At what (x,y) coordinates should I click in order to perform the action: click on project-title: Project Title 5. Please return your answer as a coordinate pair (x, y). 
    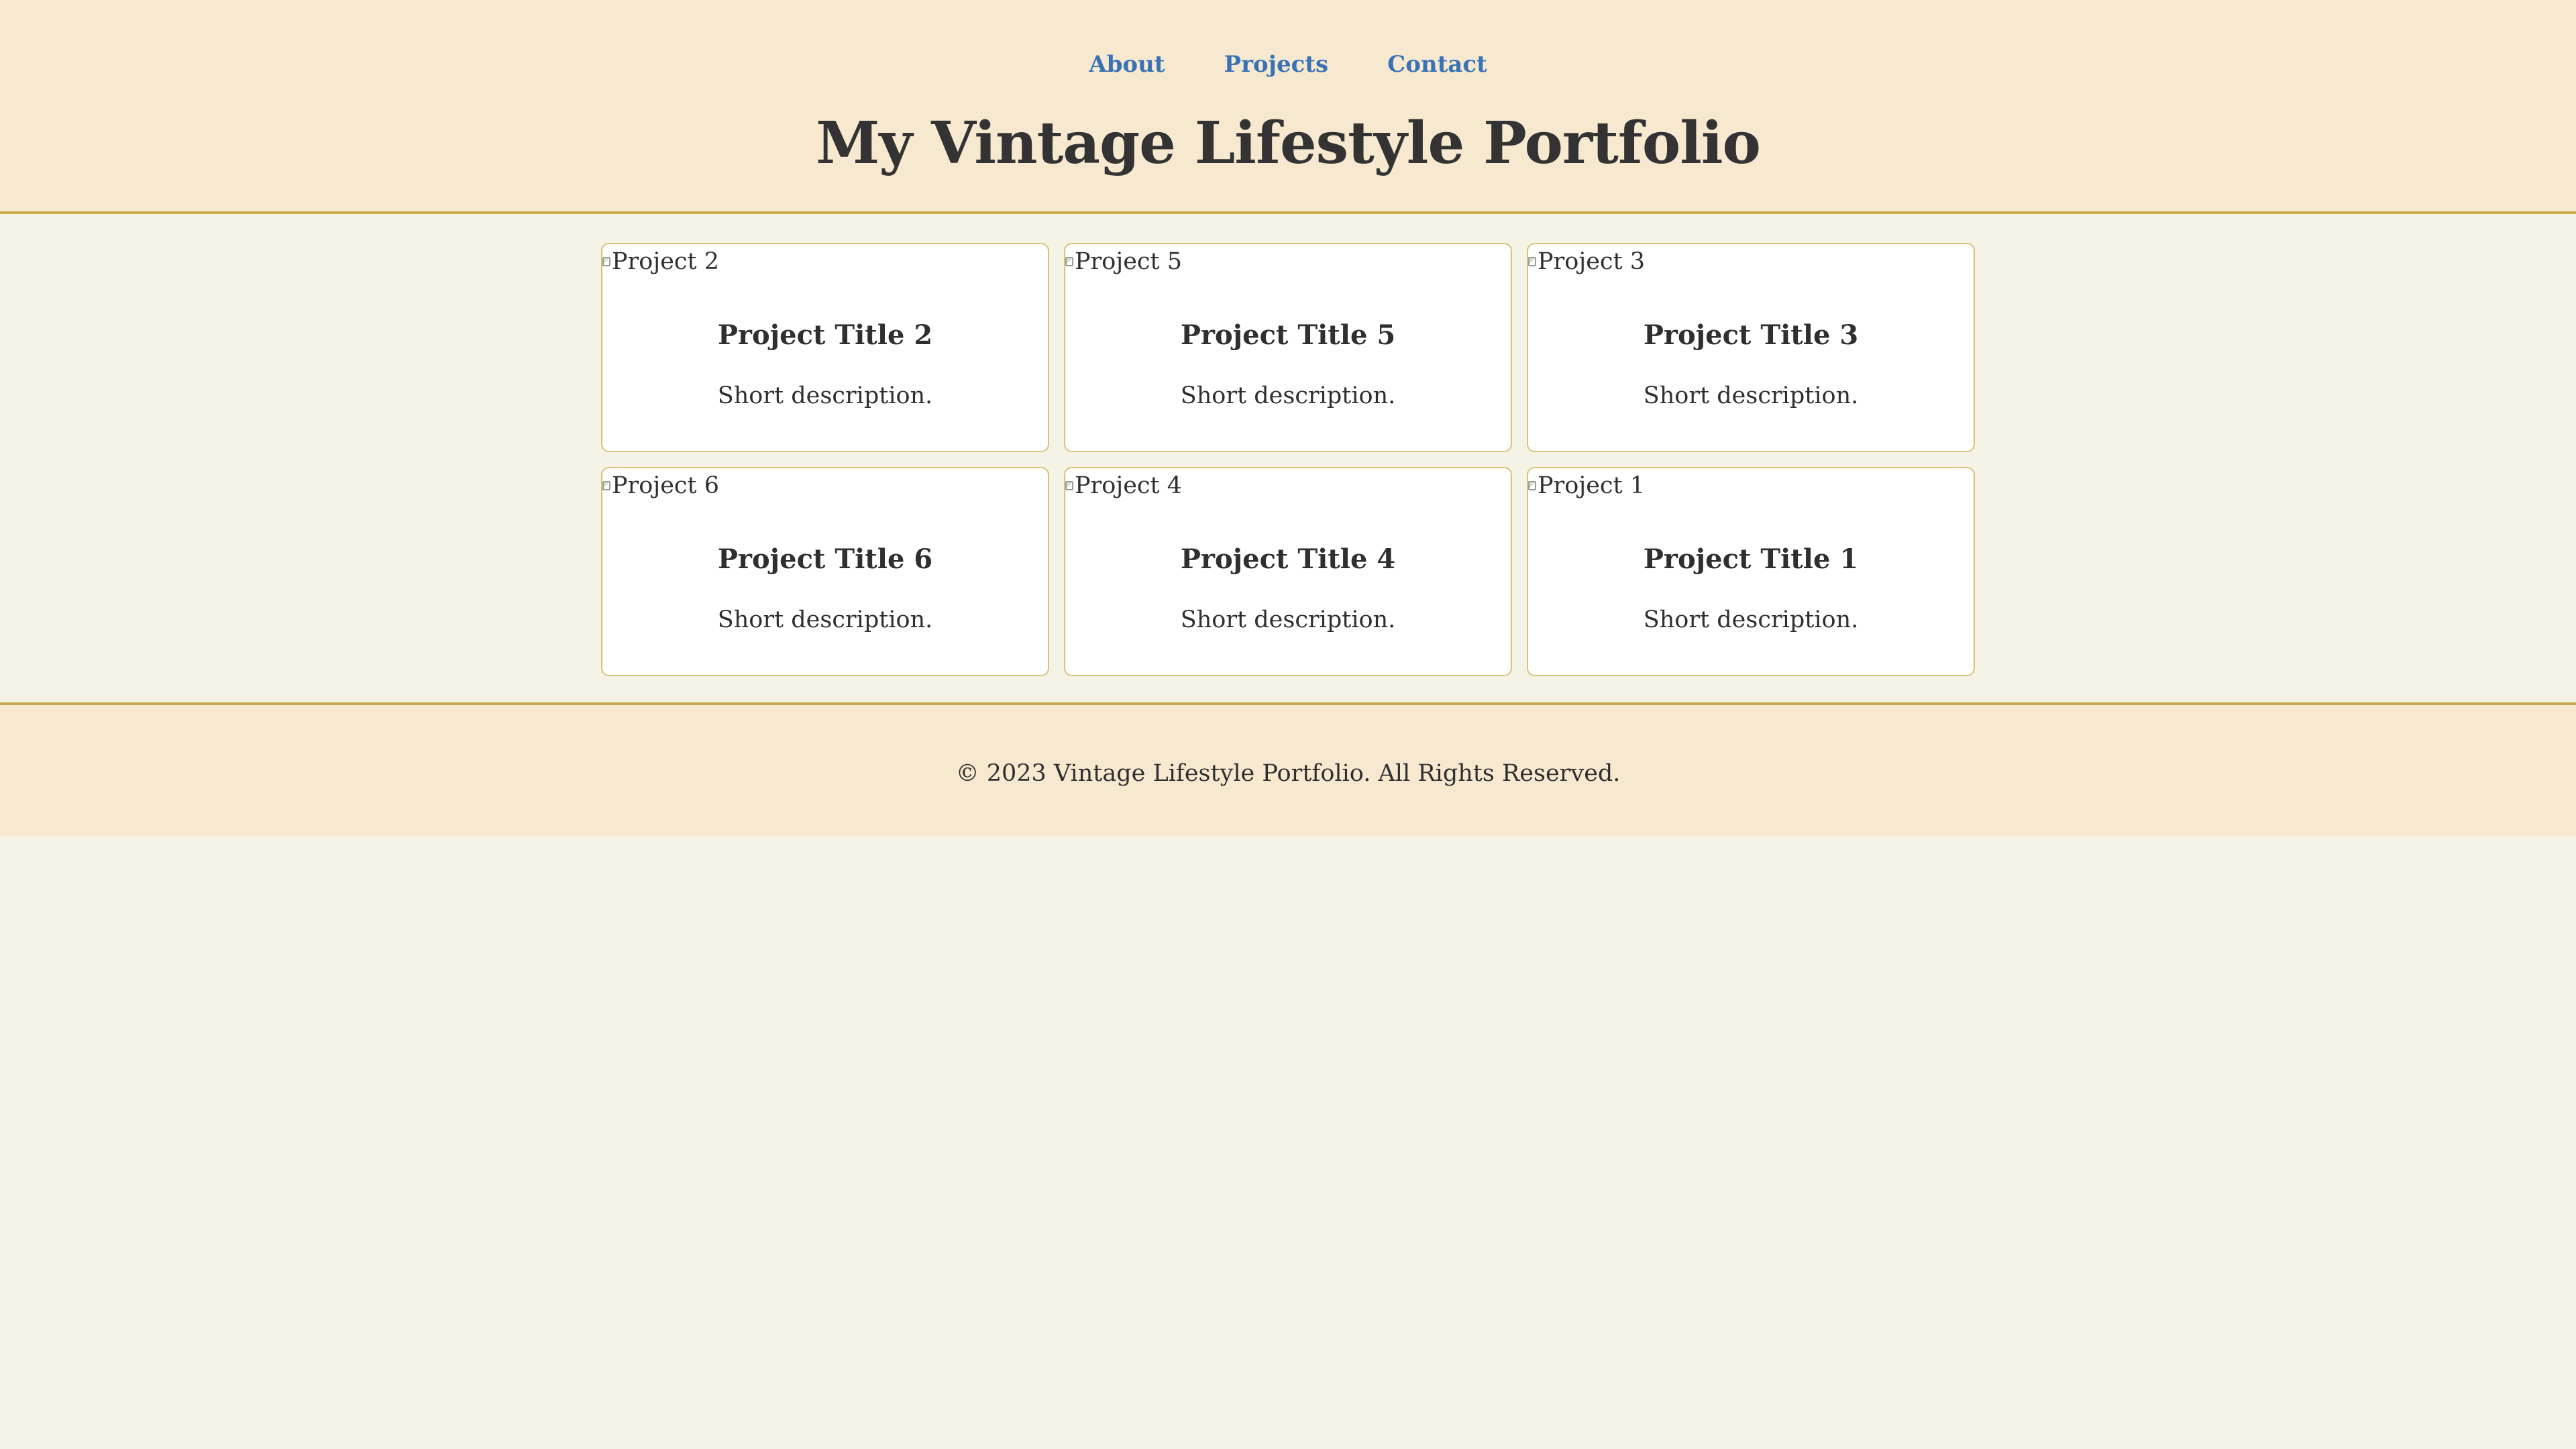
    Looking at the image, I should click on (1288, 335).